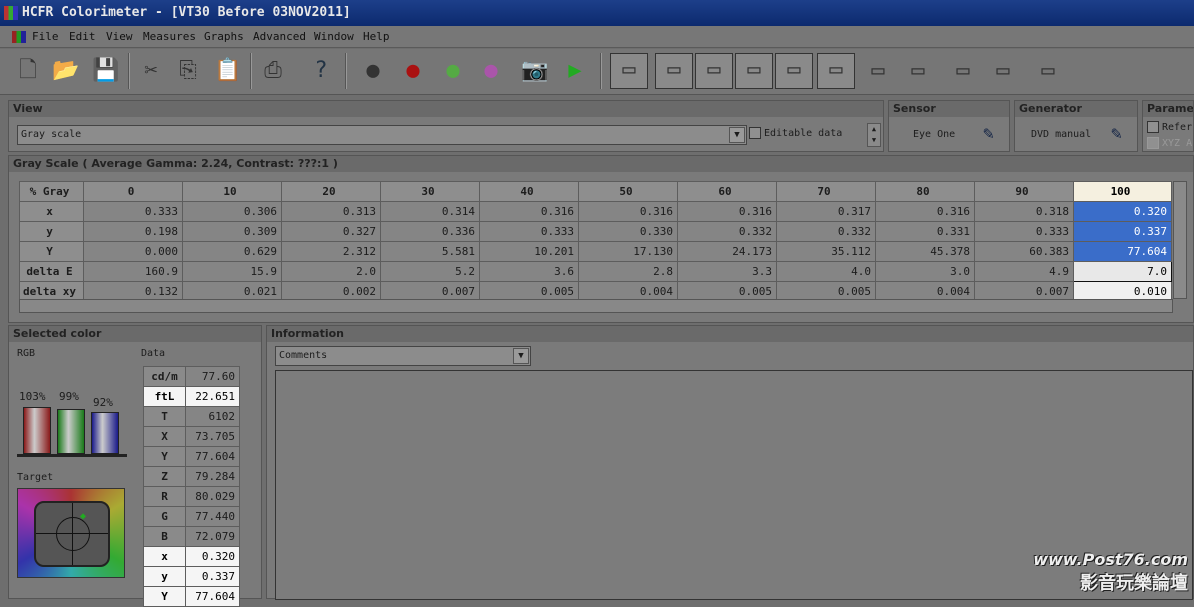 Image resolution: width=1194 pixels, height=607 pixels. I want to click on spin-control: ▲ ▼, so click(874, 135).